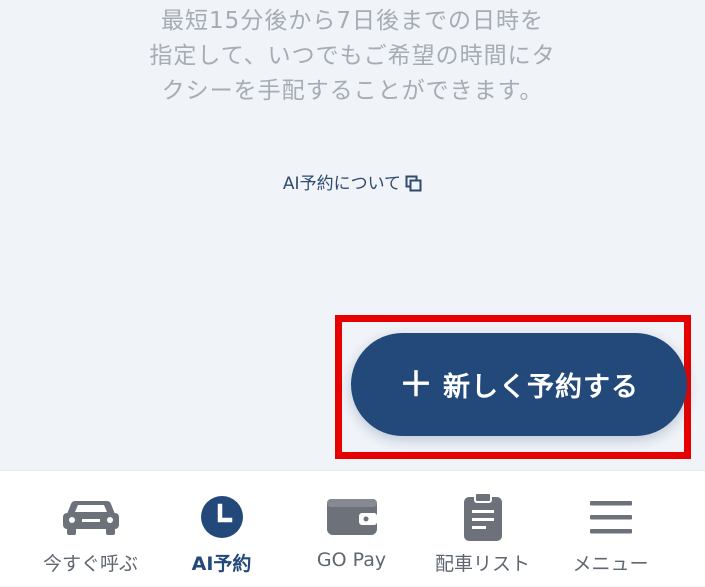 Image resolution: width=705 pixels, height=587 pixels. I want to click on tab-go-pay: GO Pay, so click(351, 529).